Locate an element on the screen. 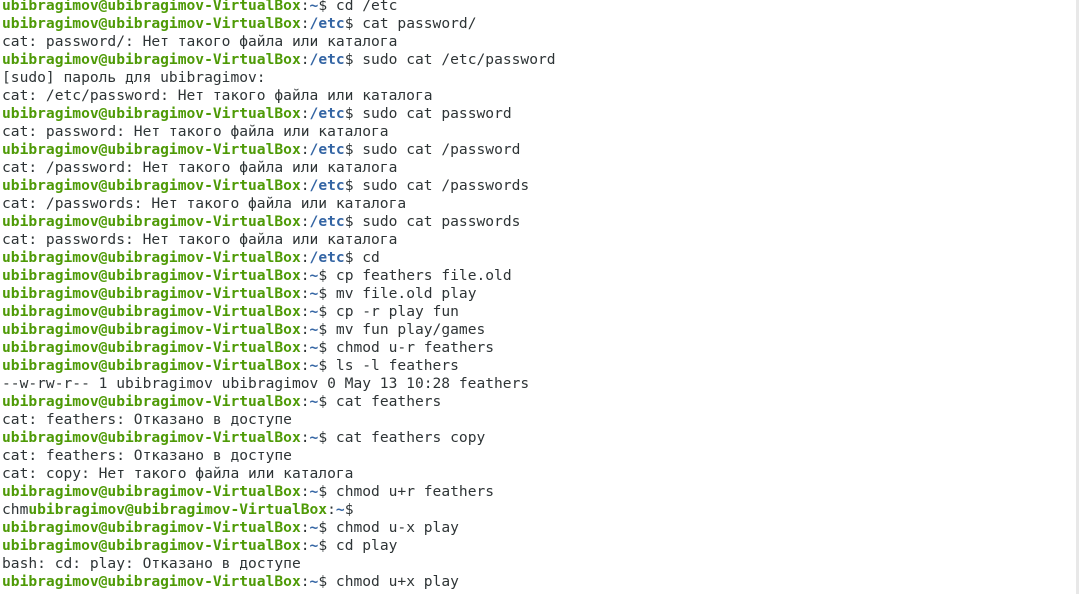 The image size is (1079, 594). output-line: bash: cd: play: Отказано в доступе is located at coordinates (540, 564).